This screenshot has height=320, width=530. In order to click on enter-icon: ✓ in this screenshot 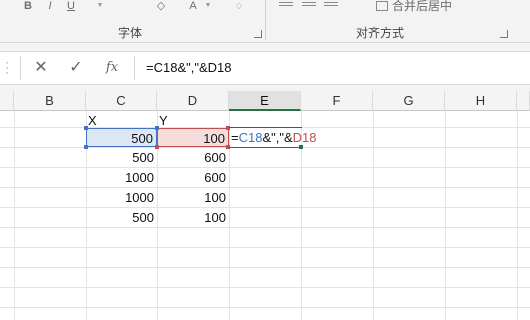, I will do `click(76, 68)`.